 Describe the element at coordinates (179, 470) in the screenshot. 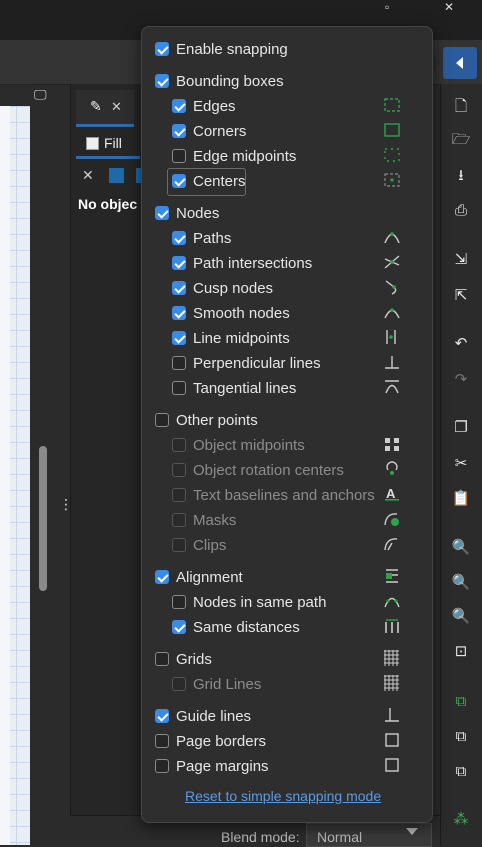

I see `object-rotation-centers-checkbox` at that location.